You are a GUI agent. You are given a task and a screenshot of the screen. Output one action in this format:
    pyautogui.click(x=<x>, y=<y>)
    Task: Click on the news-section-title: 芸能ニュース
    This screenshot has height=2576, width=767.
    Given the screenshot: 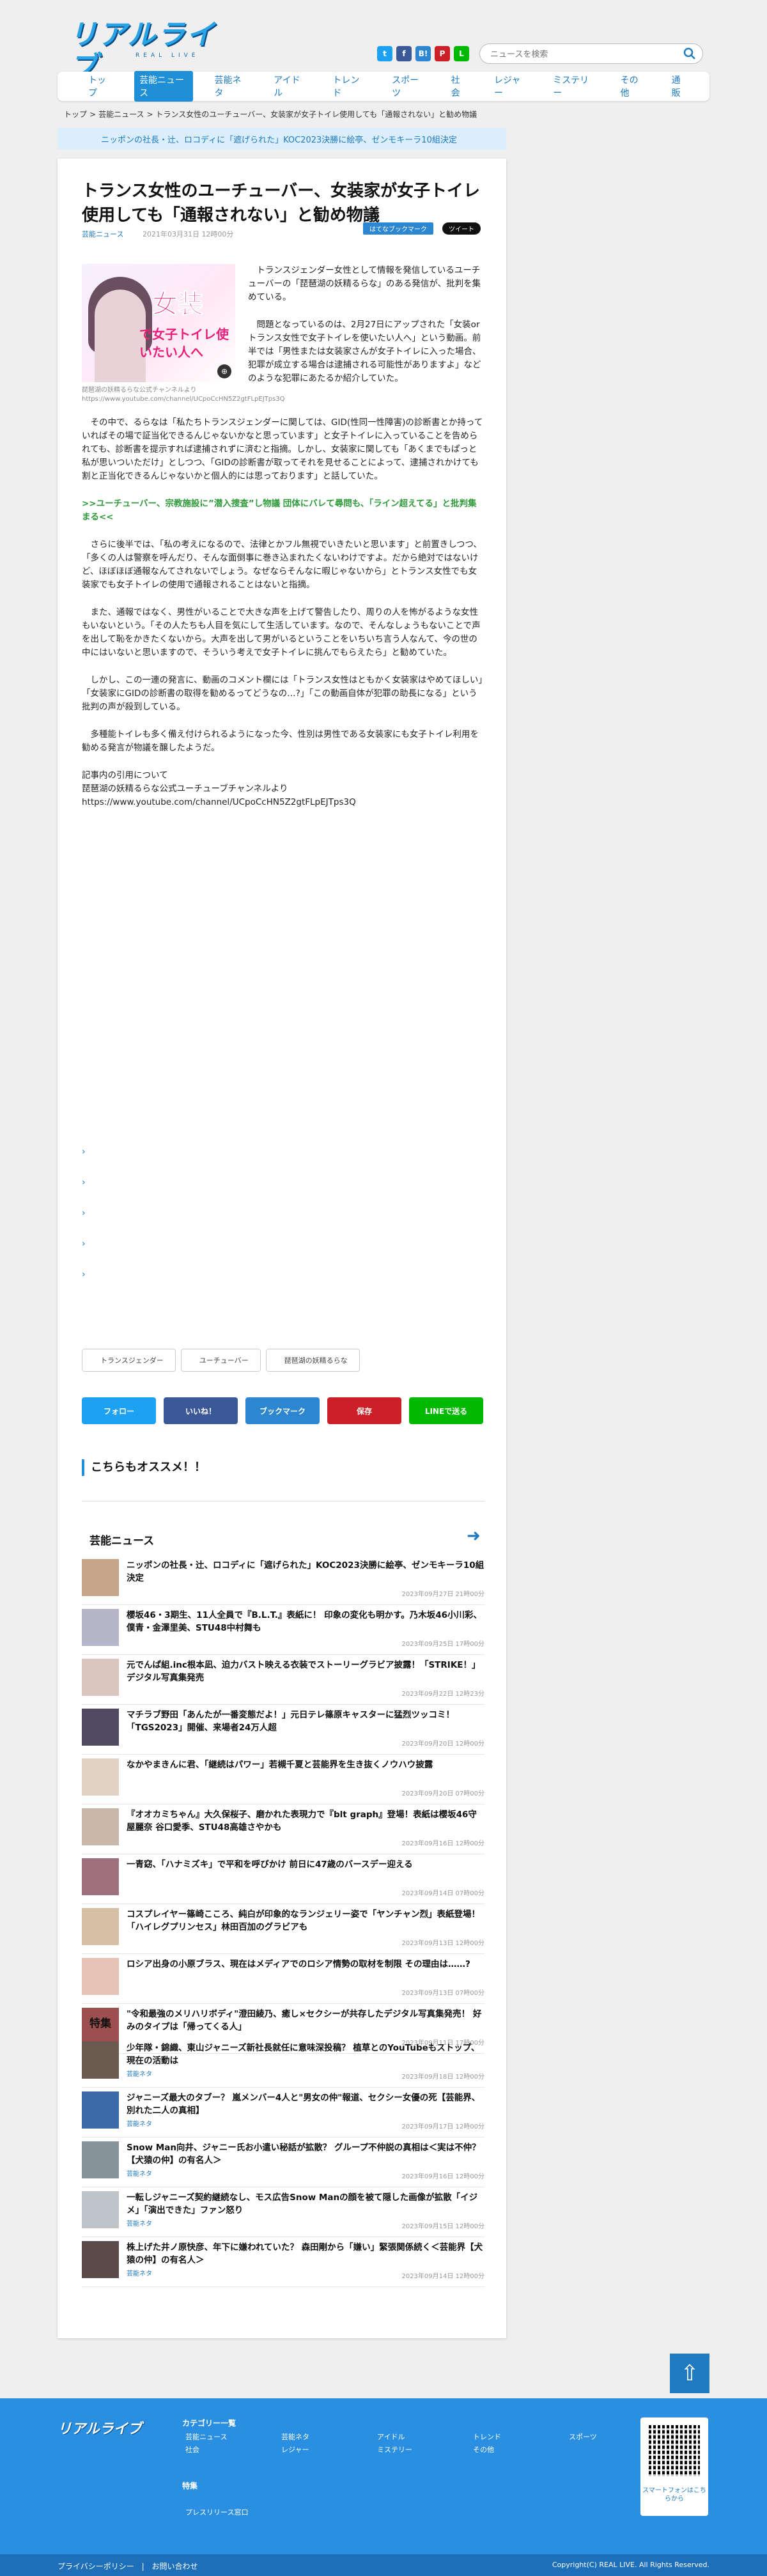 What is the action you would take?
    pyautogui.click(x=121, y=1540)
    